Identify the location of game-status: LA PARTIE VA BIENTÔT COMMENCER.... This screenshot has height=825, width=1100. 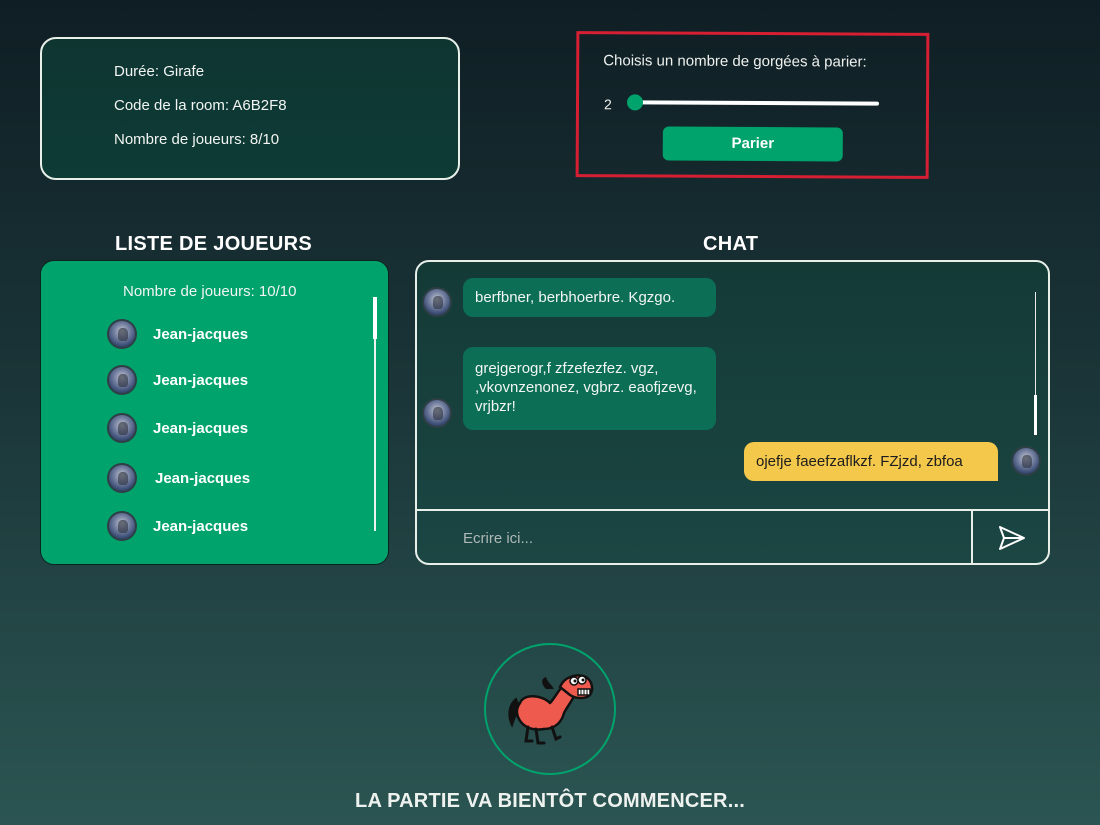
(550, 801).